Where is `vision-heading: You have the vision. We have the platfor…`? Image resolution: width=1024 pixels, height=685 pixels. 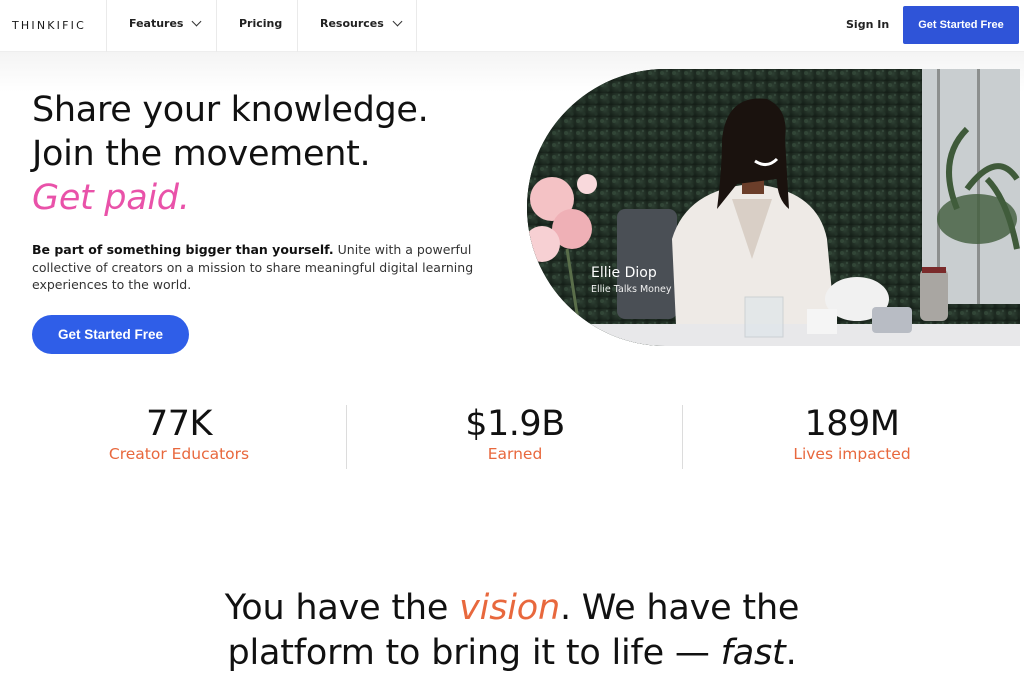 vision-heading: You have the vision. We have the platfor… is located at coordinates (512, 631).